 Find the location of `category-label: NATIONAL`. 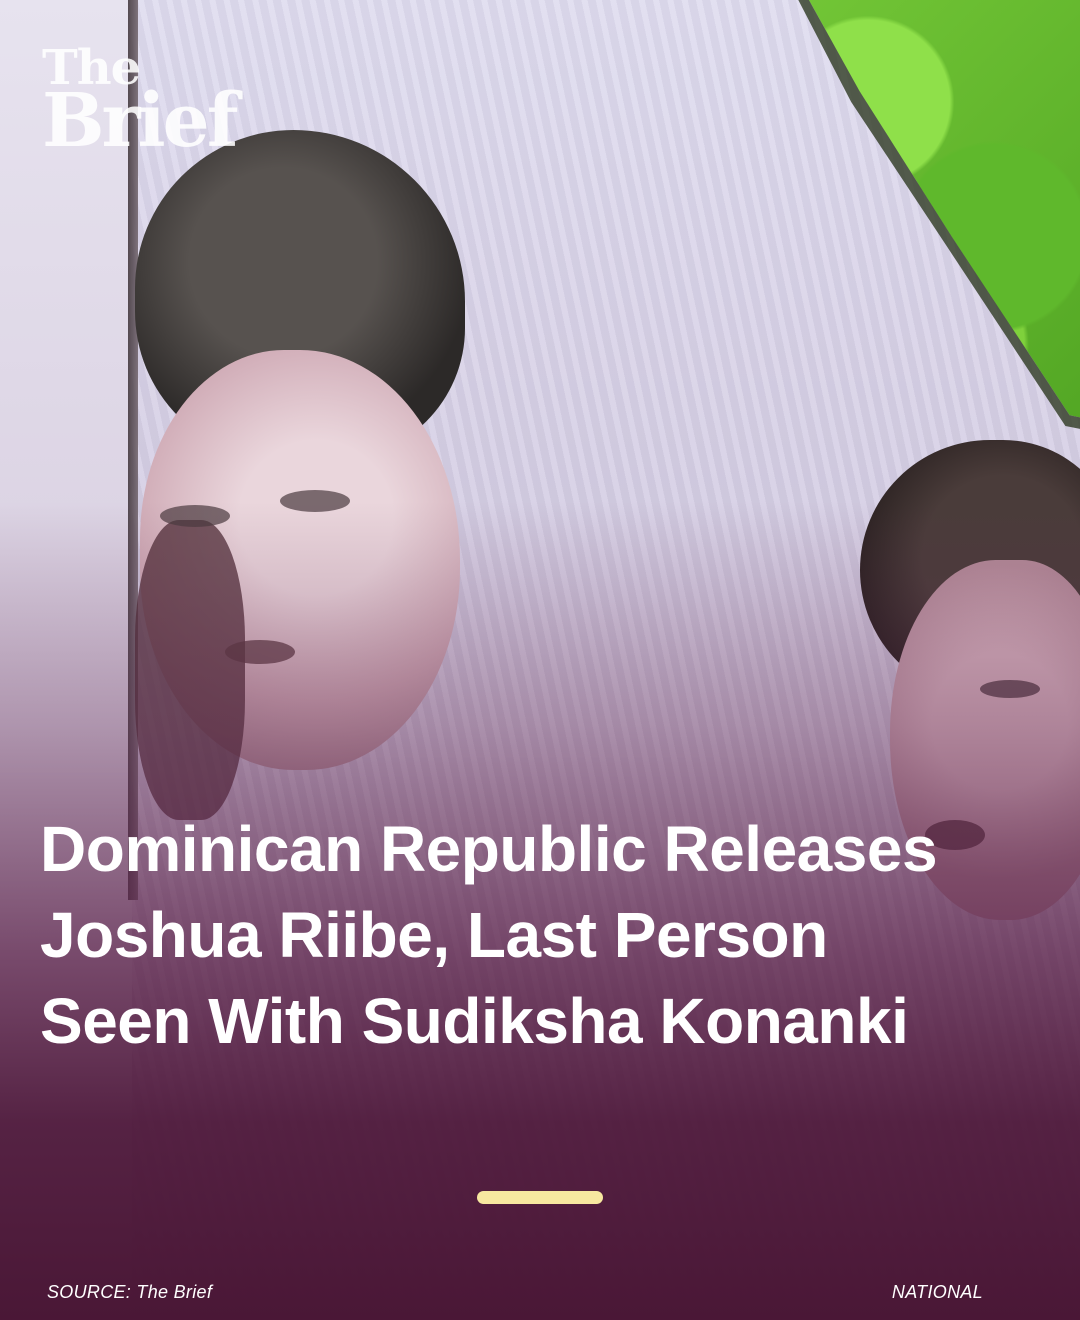

category-label: NATIONAL is located at coordinates (937, 1292).